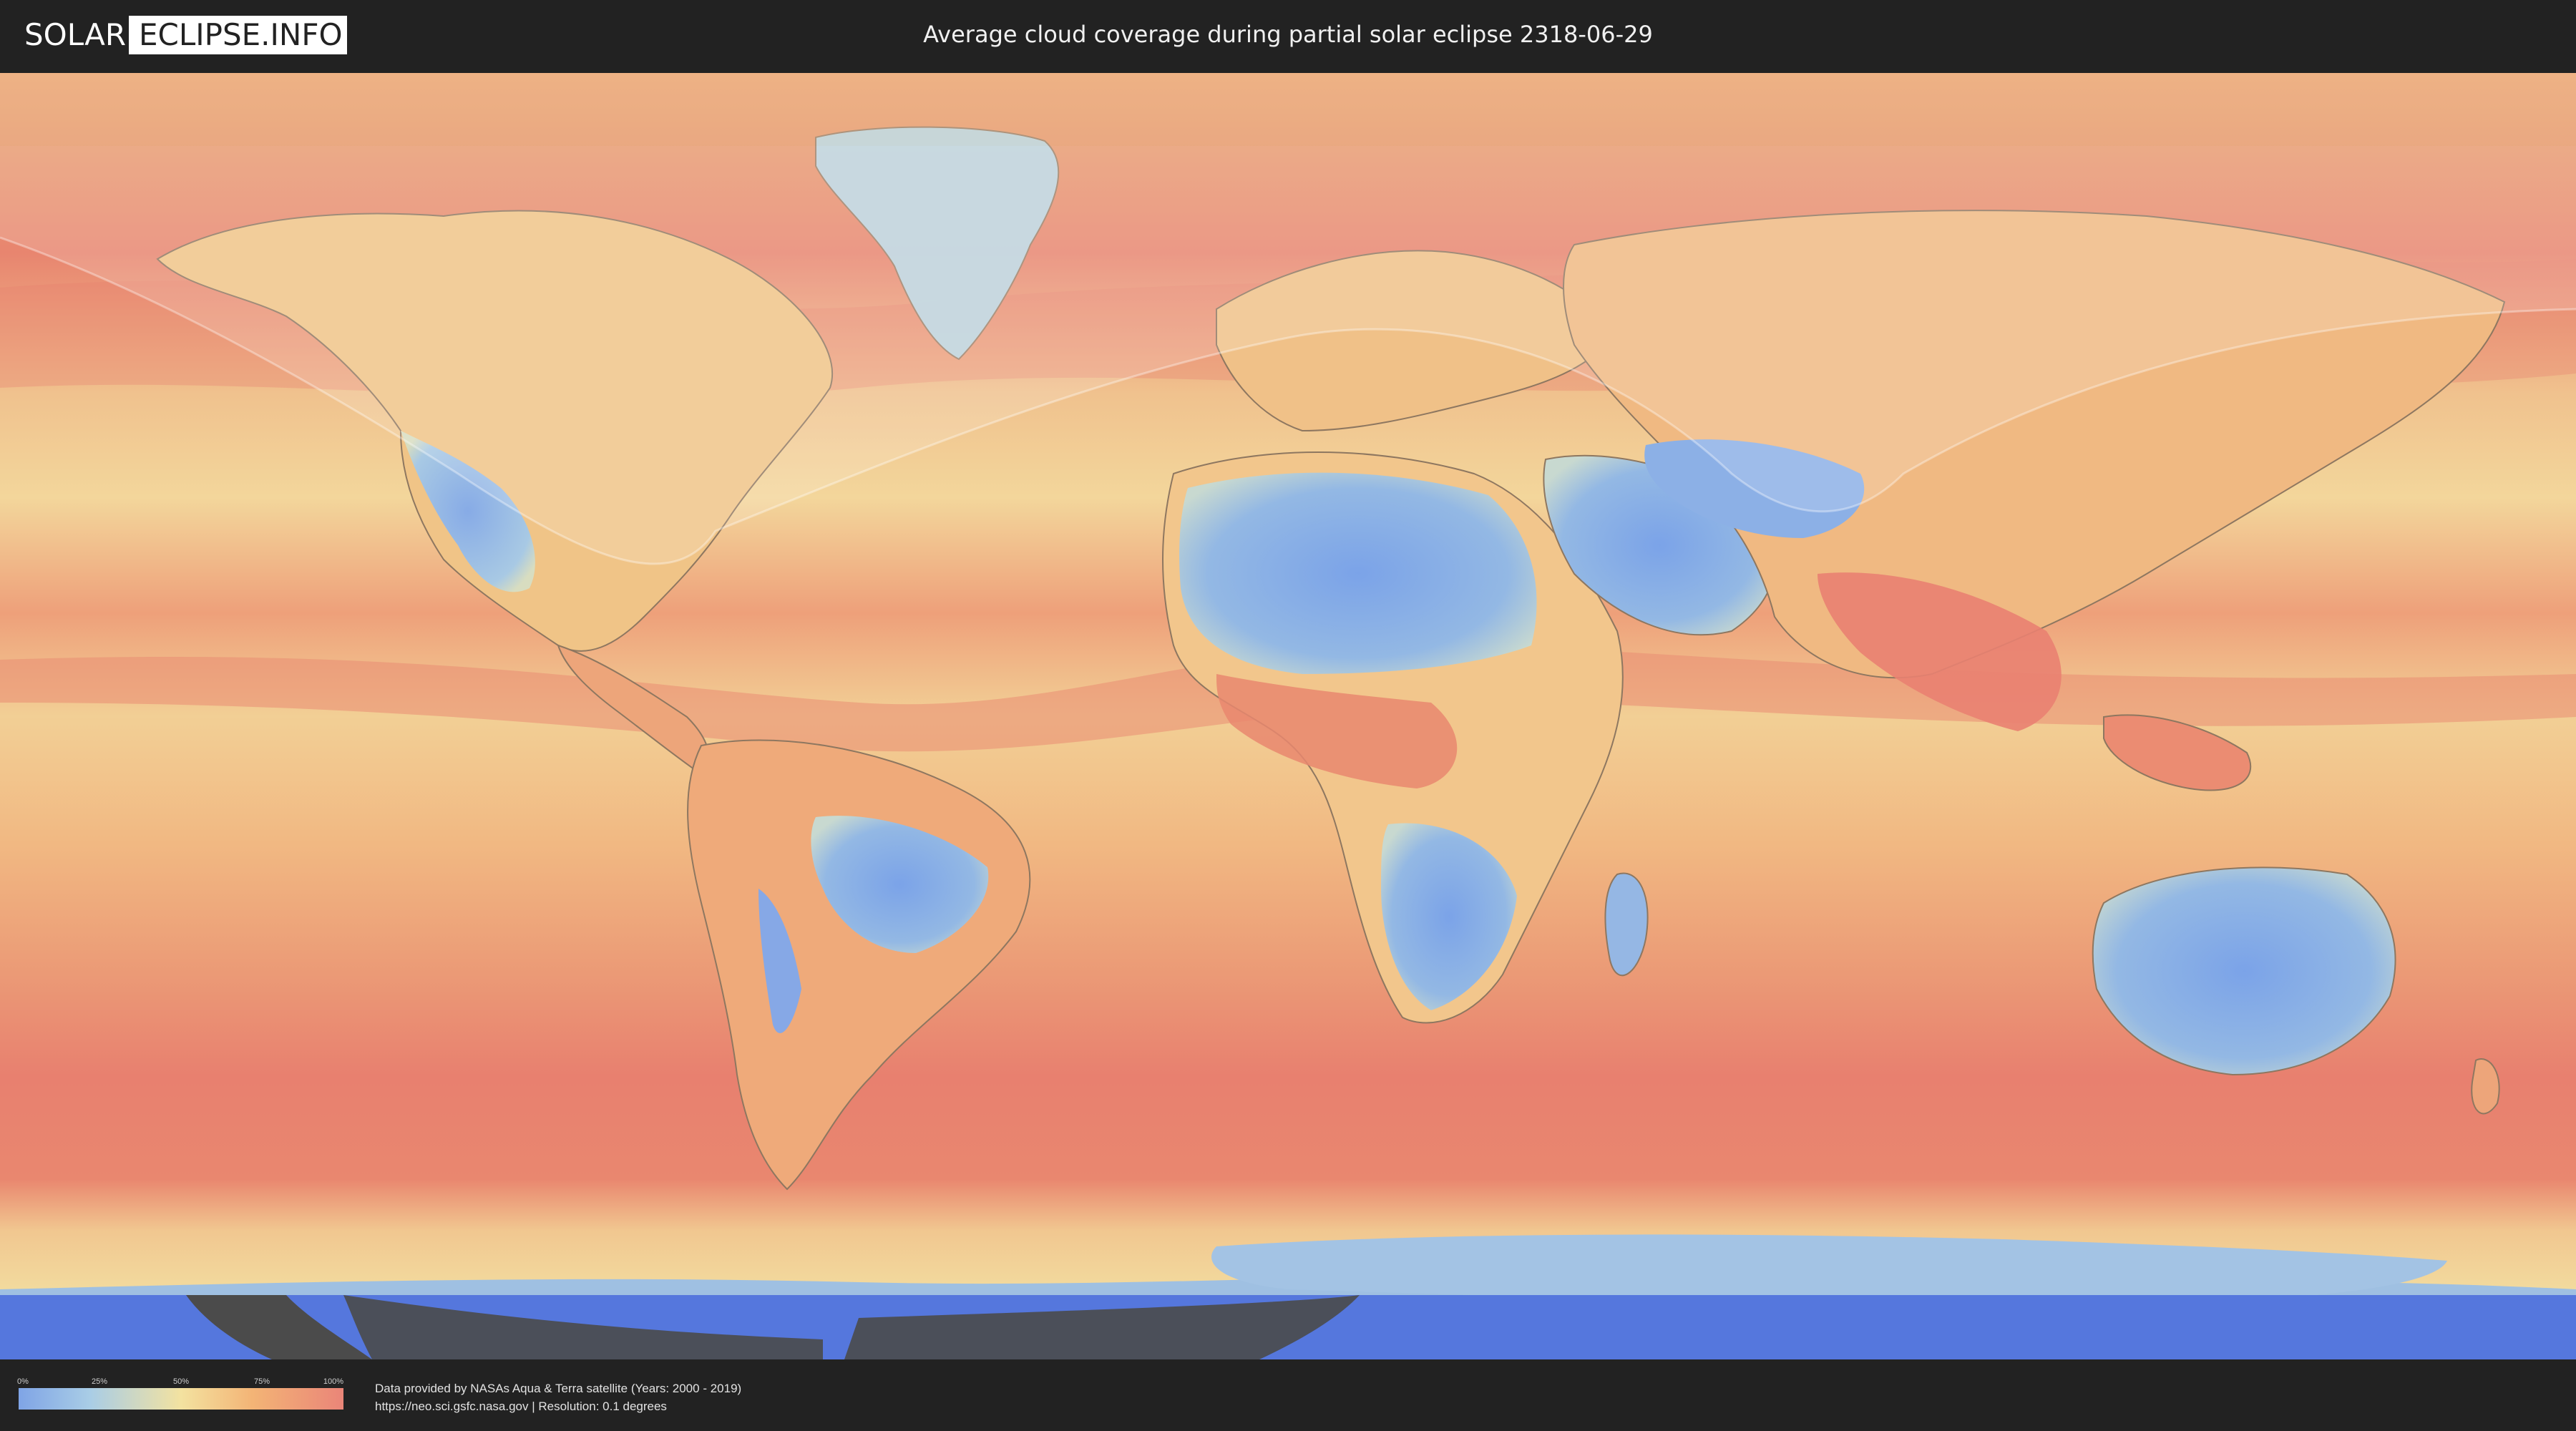 Image resolution: width=2576 pixels, height=1431 pixels. Describe the element at coordinates (181, 1399) in the screenshot. I see `legend-color-bar` at that location.